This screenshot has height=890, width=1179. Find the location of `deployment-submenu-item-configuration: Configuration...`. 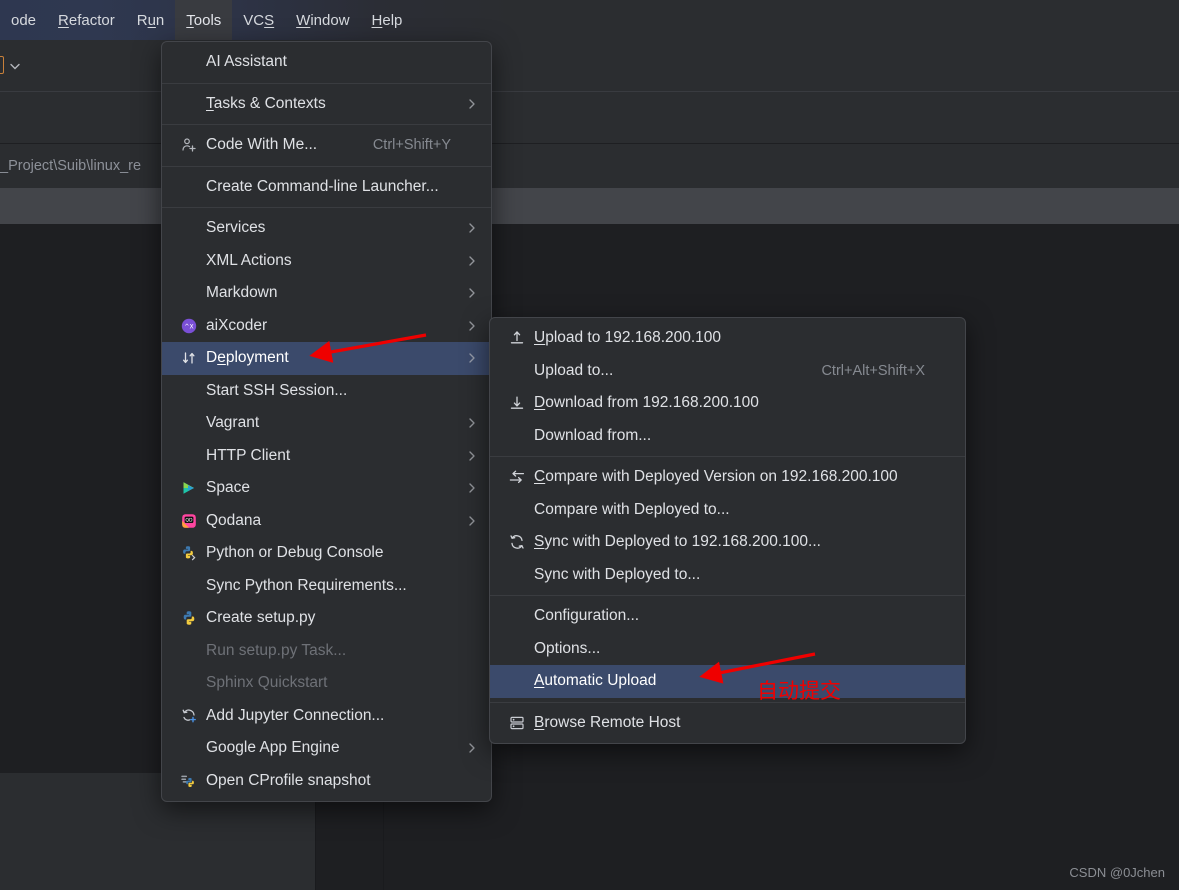

deployment-submenu-item-configuration: Configuration... is located at coordinates (727, 616).